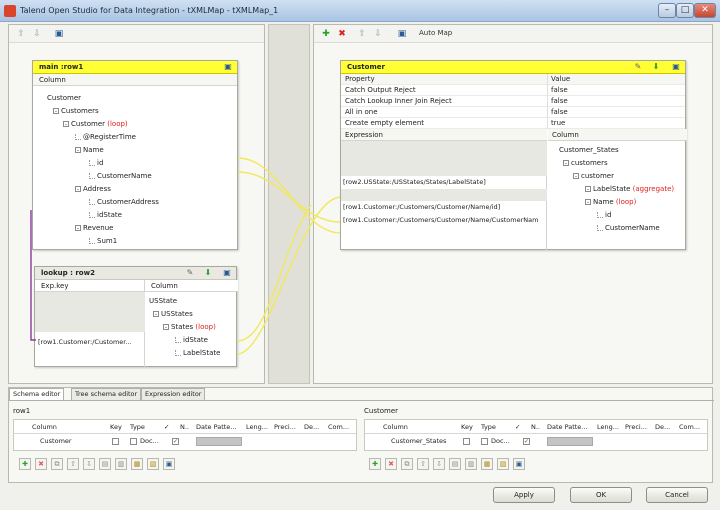 The width and height of the screenshot is (720, 510). Describe the element at coordinates (610, 202) in the screenshot. I see `tree-node: - Name (loop)` at that location.